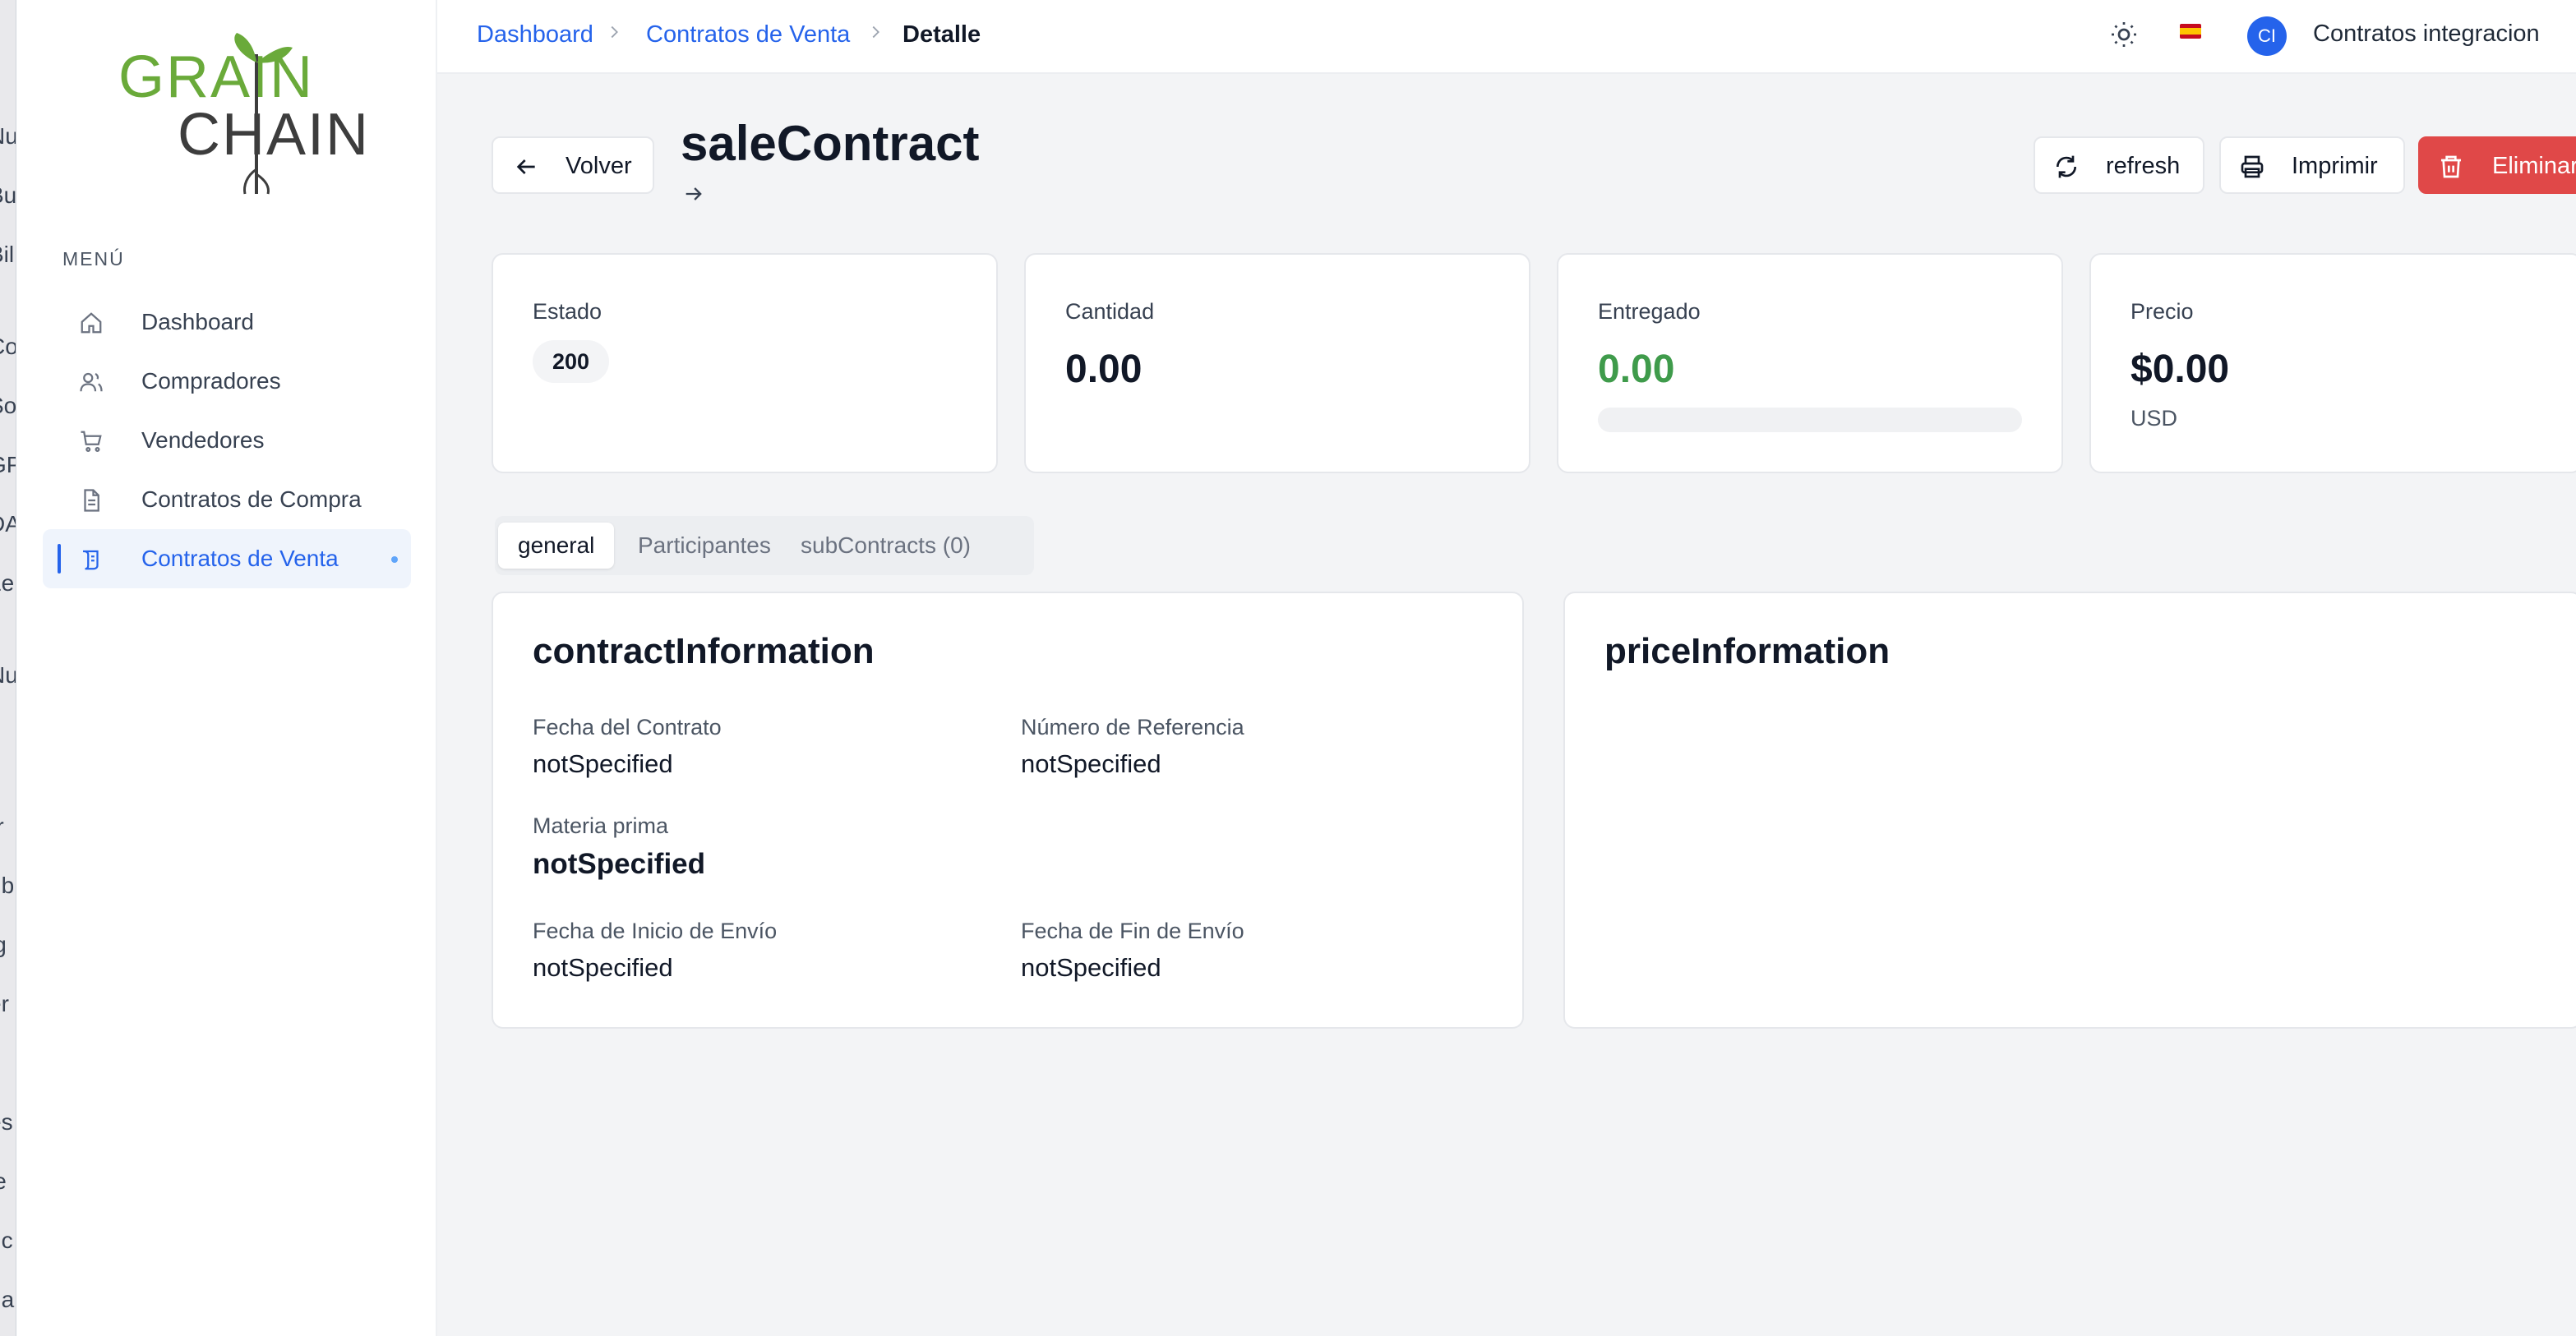 The height and width of the screenshot is (1336, 2576). What do you see at coordinates (274, 135) in the screenshot?
I see `logo-text-chain: CHAIN` at bounding box center [274, 135].